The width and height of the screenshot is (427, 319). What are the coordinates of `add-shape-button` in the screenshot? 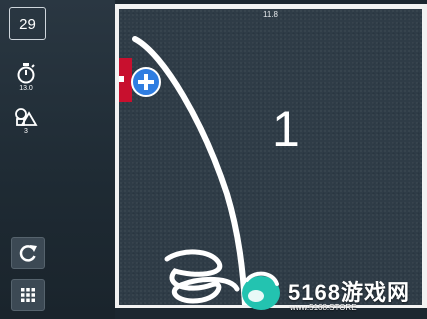 It's located at (146, 82).